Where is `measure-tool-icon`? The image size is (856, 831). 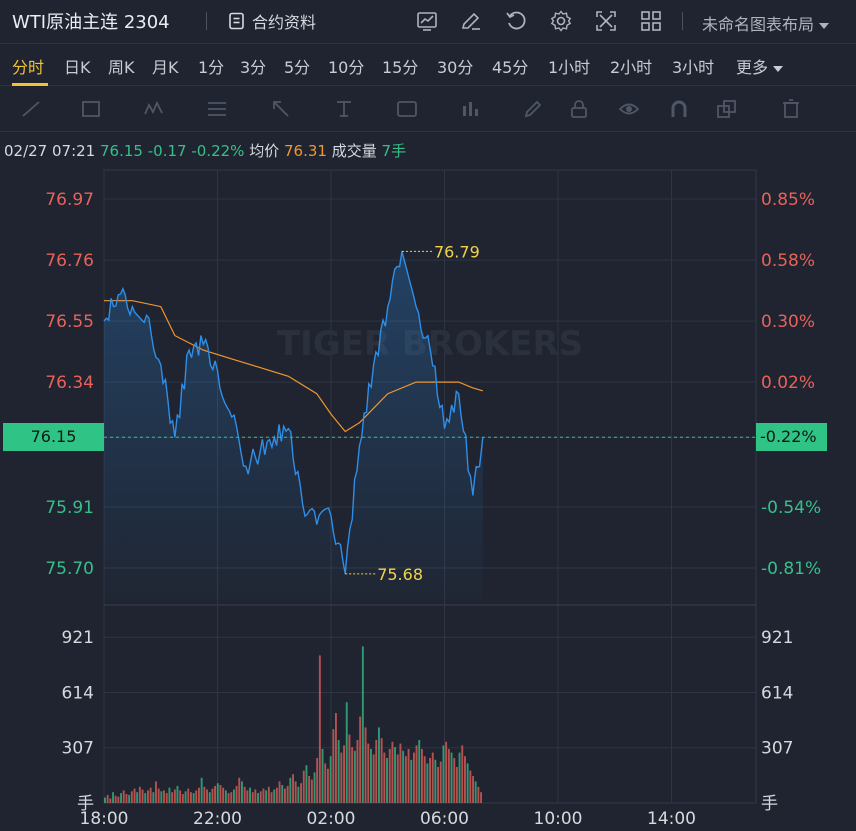
measure-tool-icon is located at coordinates (344, 109).